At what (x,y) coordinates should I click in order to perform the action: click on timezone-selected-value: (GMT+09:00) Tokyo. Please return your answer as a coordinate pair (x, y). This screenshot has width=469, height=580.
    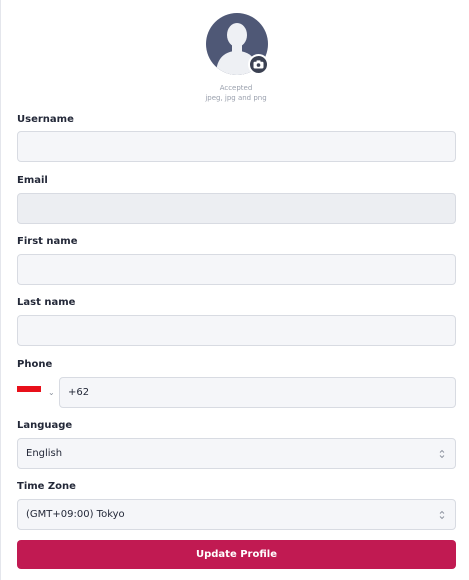
    Looking at the image, I should click on (75, 514).